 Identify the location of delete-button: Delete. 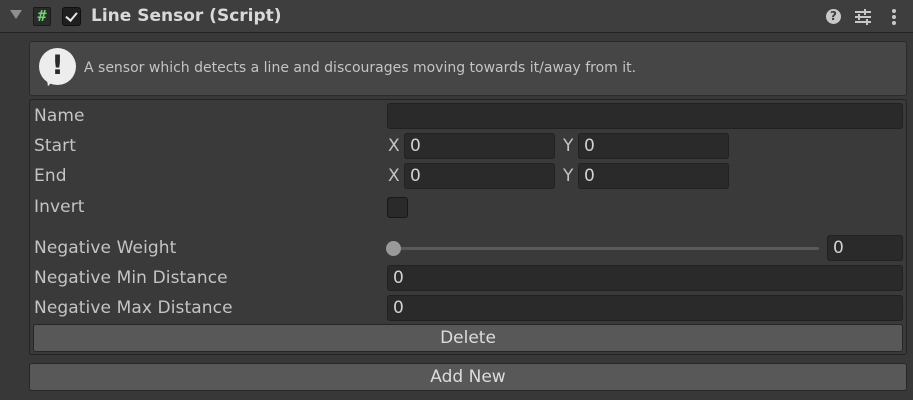
(468, 338).